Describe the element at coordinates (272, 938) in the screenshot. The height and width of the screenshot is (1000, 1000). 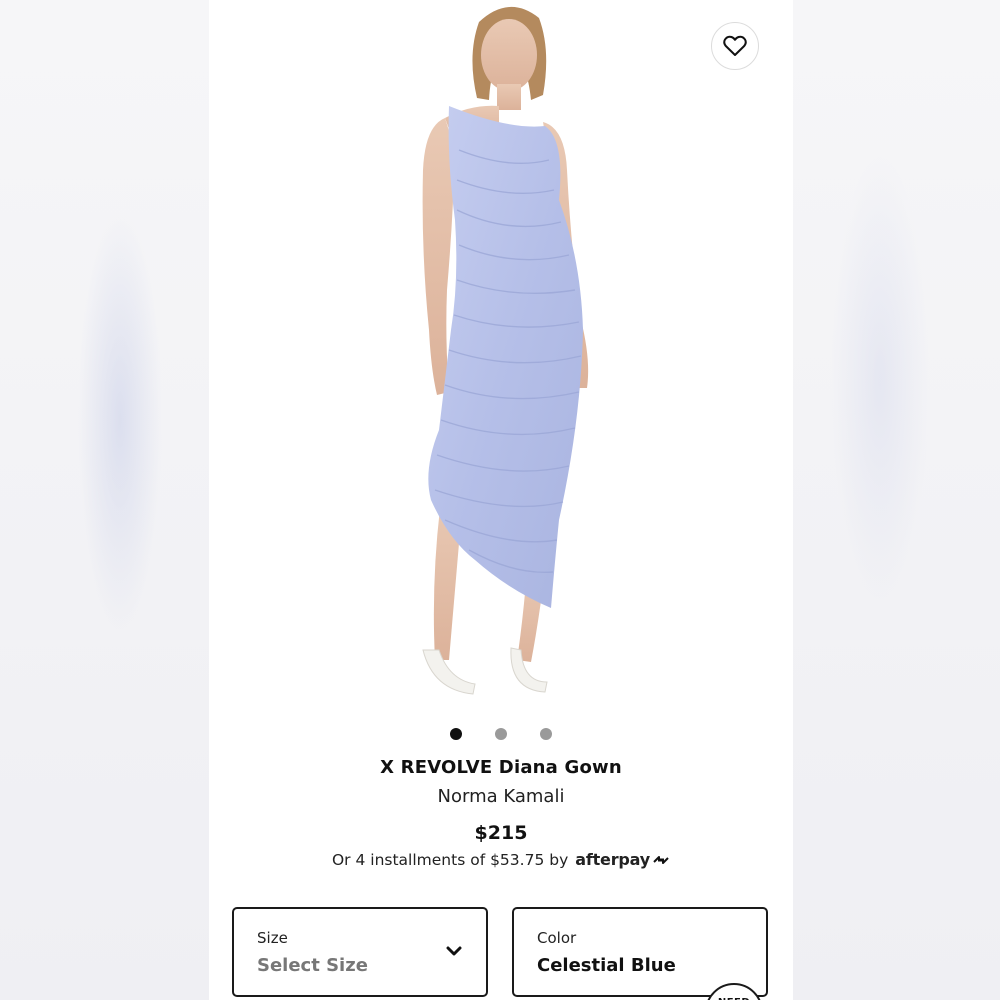
I see `size-select-label: Size` at that location.